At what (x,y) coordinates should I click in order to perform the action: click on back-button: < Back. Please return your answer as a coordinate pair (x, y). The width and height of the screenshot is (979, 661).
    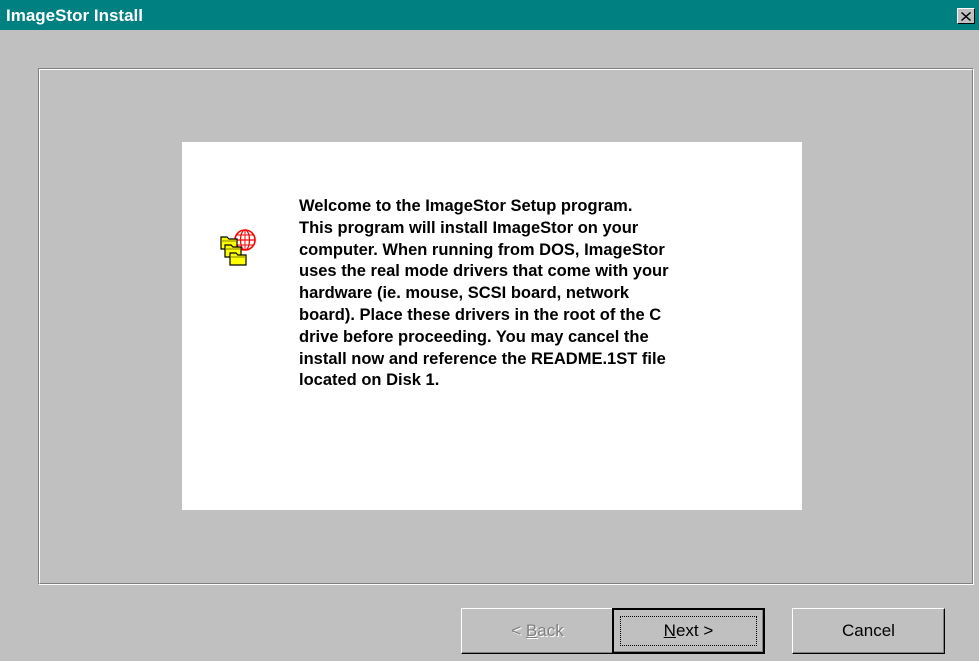
    Looking at the image, I should click on (537, 631).